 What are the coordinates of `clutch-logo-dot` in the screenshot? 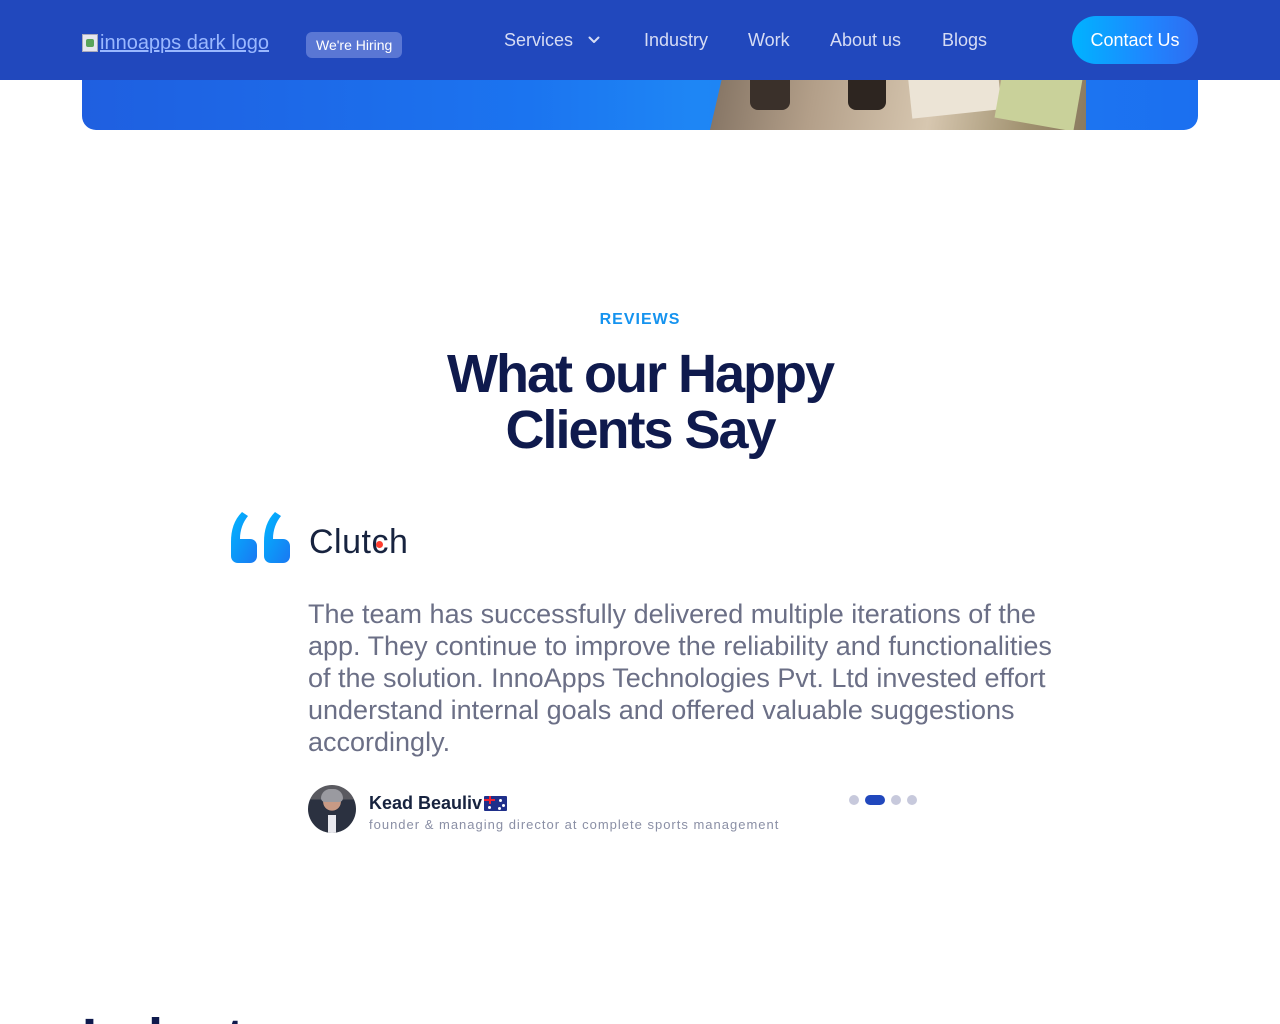 It's located at (379, 544).